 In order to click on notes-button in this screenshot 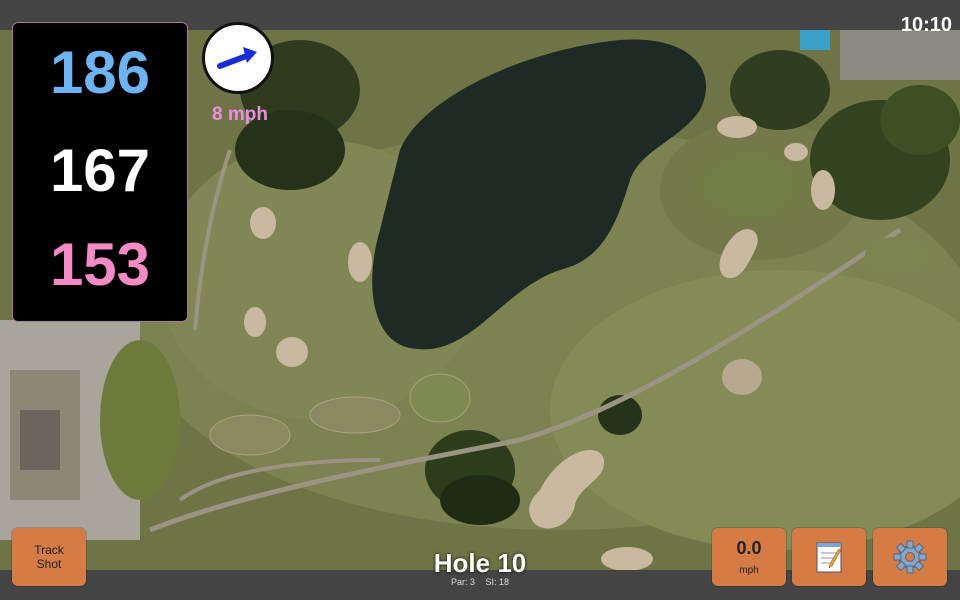, I will do `click(829, 557)`.